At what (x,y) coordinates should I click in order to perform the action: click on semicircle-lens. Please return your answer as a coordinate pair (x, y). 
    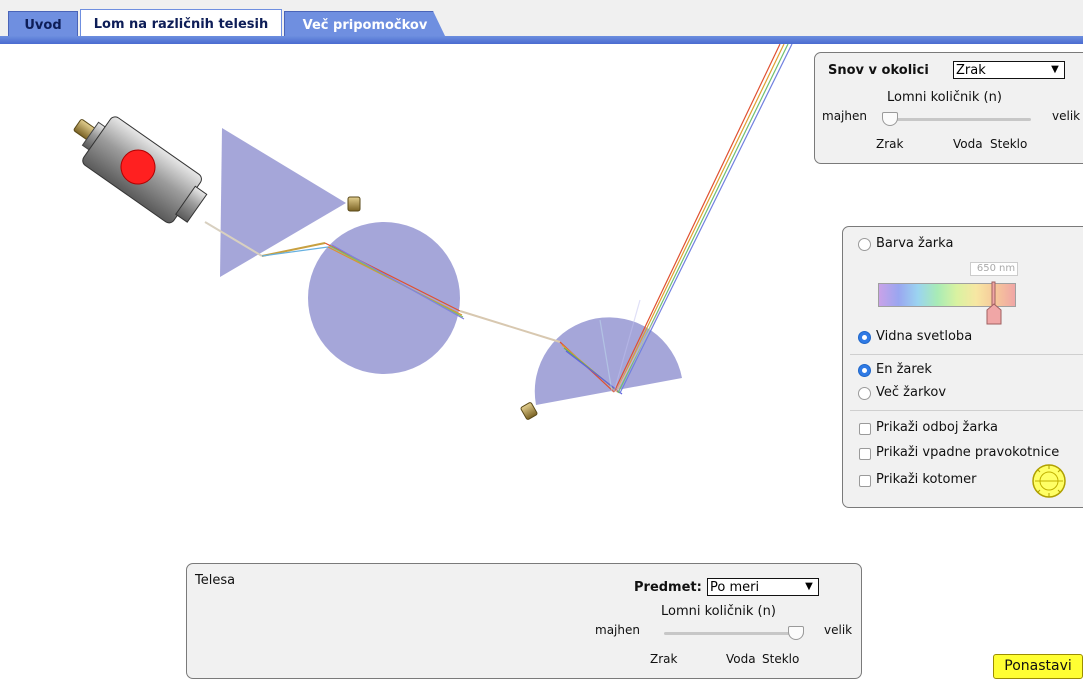
    Looking at the image, I should click on (608, 361).